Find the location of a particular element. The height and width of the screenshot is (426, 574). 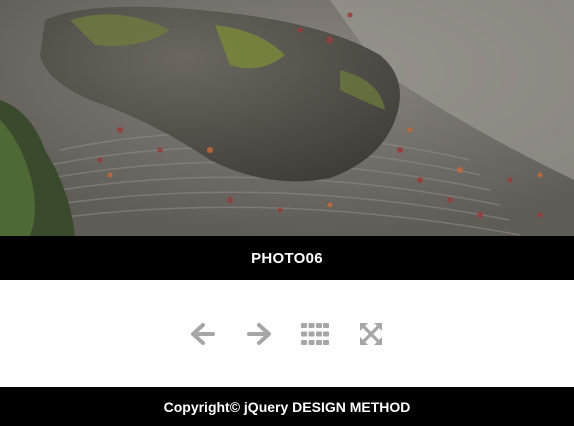

photo-caption: PHOTO06 is located at coordinates (287, 258).